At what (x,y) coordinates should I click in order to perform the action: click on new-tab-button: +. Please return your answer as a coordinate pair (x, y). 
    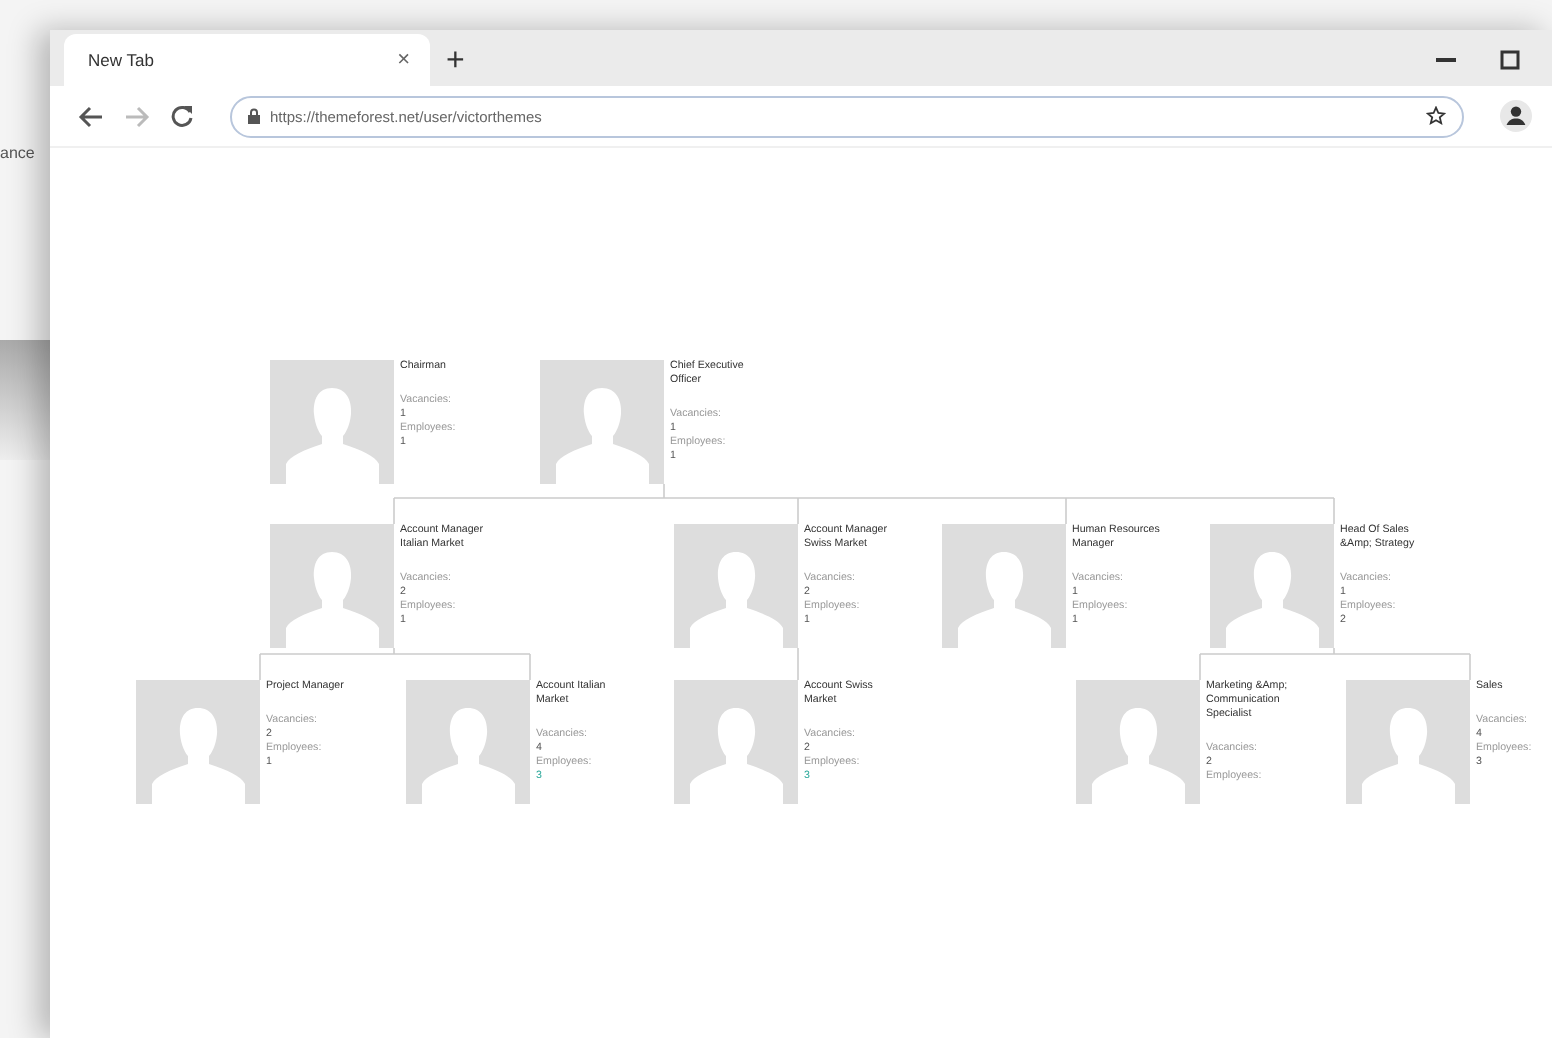
    Looking at the image, I should click on (455, 62).